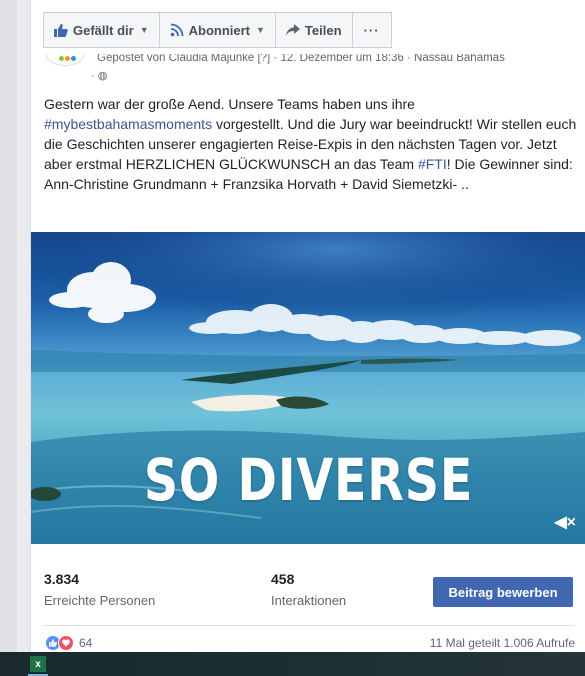 The width and height of the screenshot is (585, 676). What do you see at coordinates (283, 579) in the screenshot?
I see `interactions-value: 458` at bounding box center [283, 579].